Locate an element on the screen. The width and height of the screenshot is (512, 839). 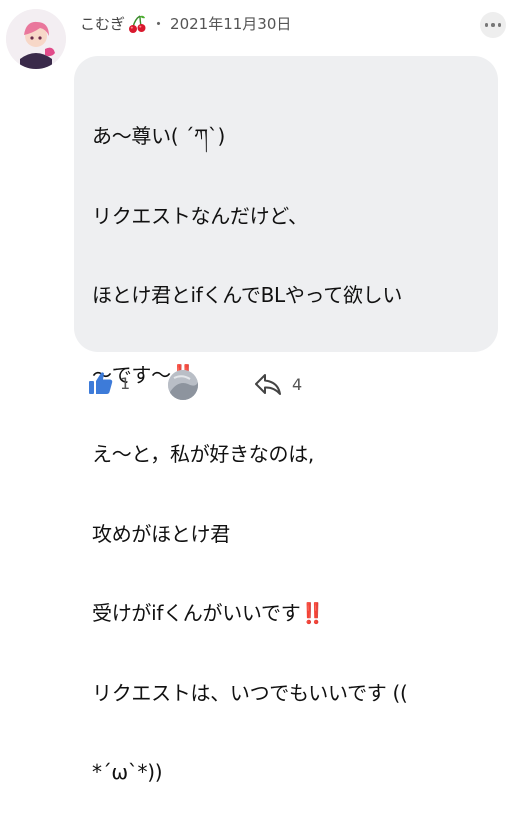
message-line: リクエストなんだけど、 is located at coordinates (200, 215).